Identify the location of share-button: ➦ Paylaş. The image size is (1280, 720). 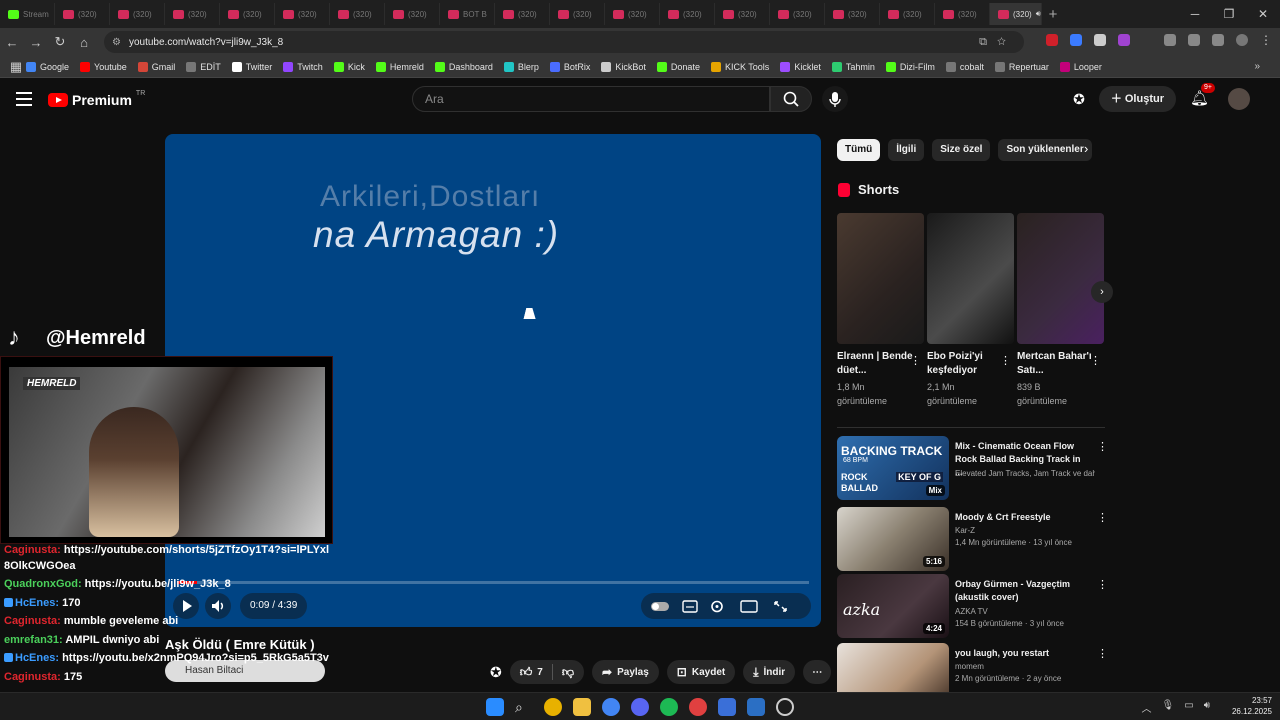
(625, 672).